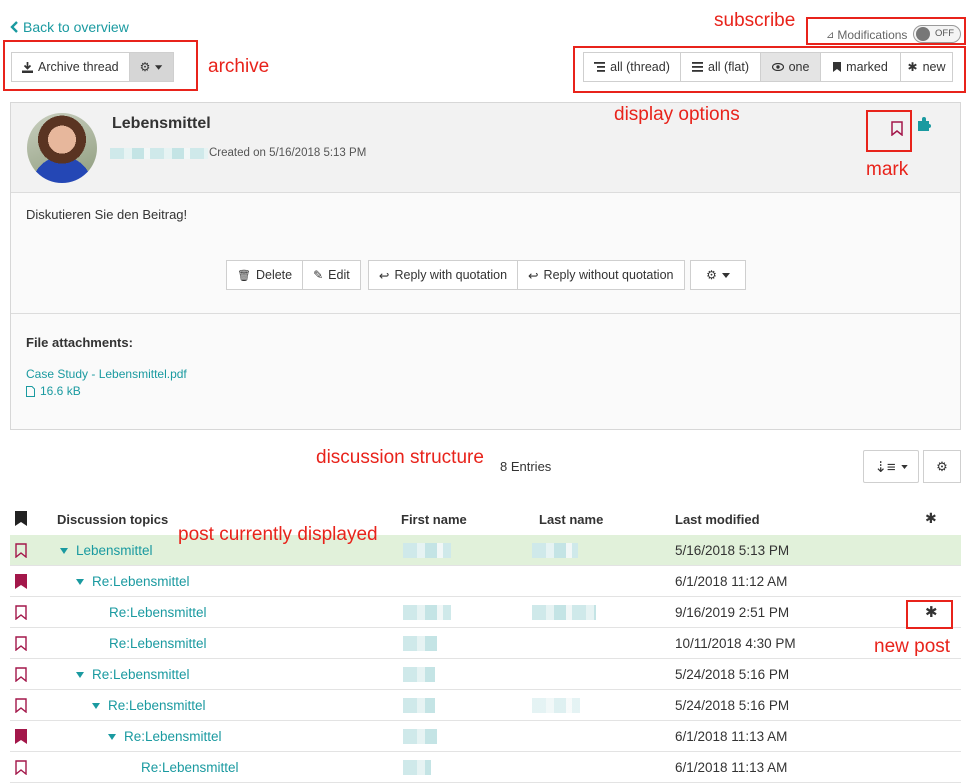 This screenshot has height=783, width=968. I want to click on row-topic-label: Lebensmittel, so click(114, 550).